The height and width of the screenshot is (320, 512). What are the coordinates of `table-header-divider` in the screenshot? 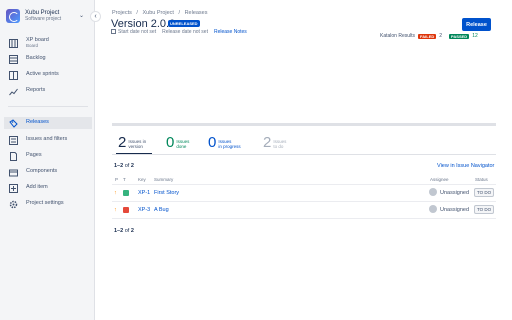 It's located at (304, 184).